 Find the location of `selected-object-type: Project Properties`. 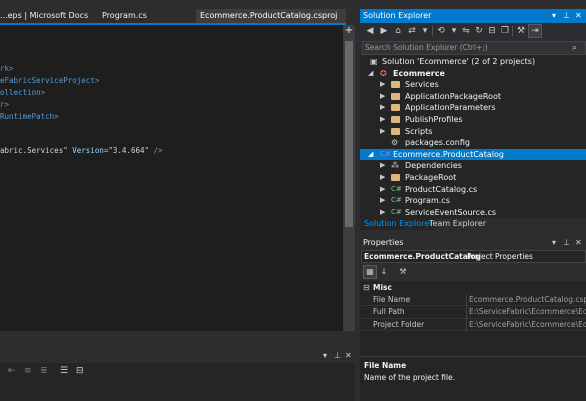

selected-object-type: Project Properties is located at coordinates (500, 256).